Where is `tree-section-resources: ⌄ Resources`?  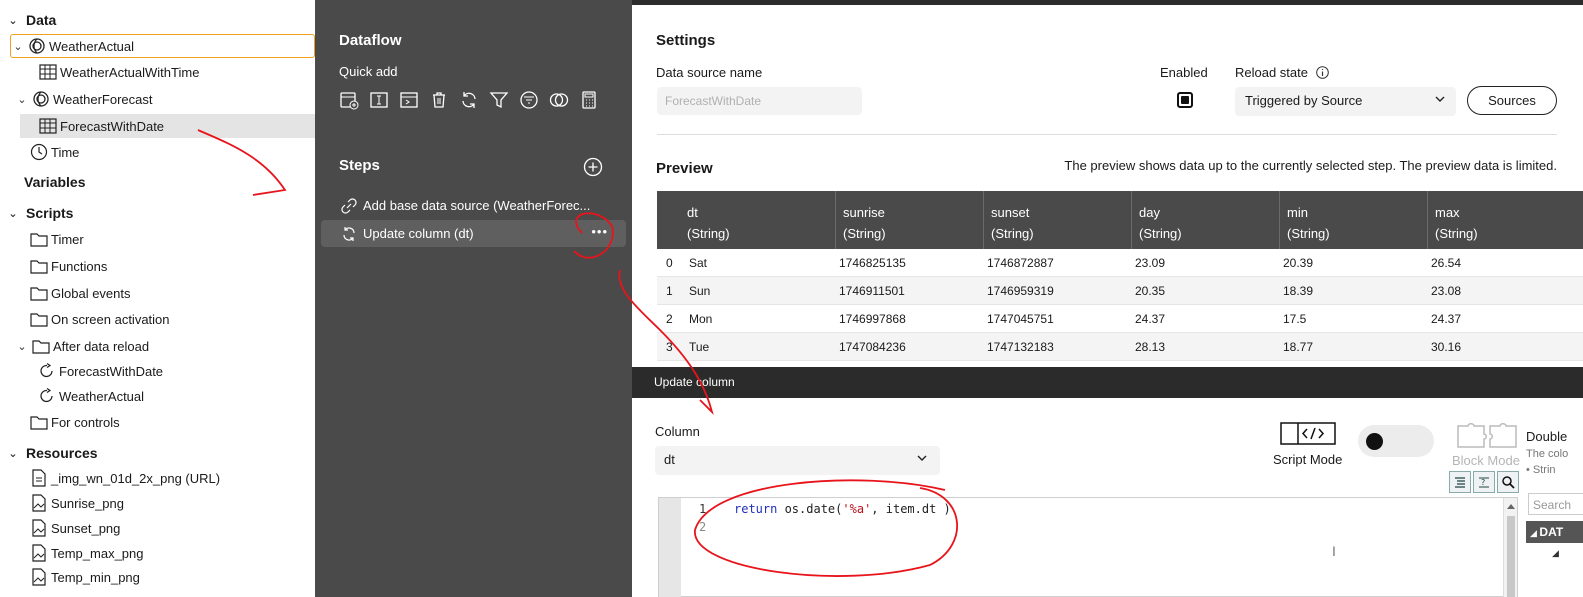 tree-section-resources: ⌄ Resources is located at coordinates (51, 453).